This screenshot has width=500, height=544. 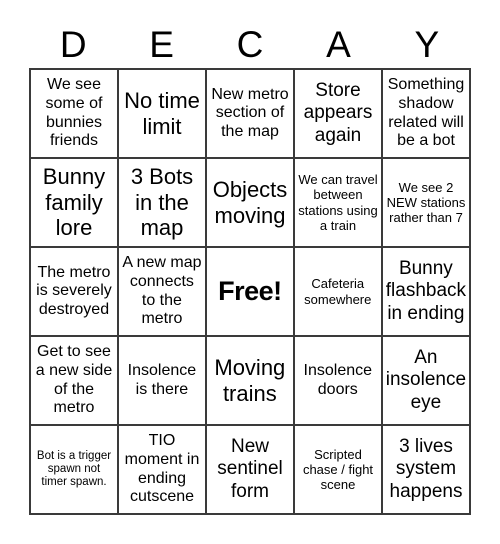 I want to click on bingo-cell: No time limit, so click(x=163, y=114).